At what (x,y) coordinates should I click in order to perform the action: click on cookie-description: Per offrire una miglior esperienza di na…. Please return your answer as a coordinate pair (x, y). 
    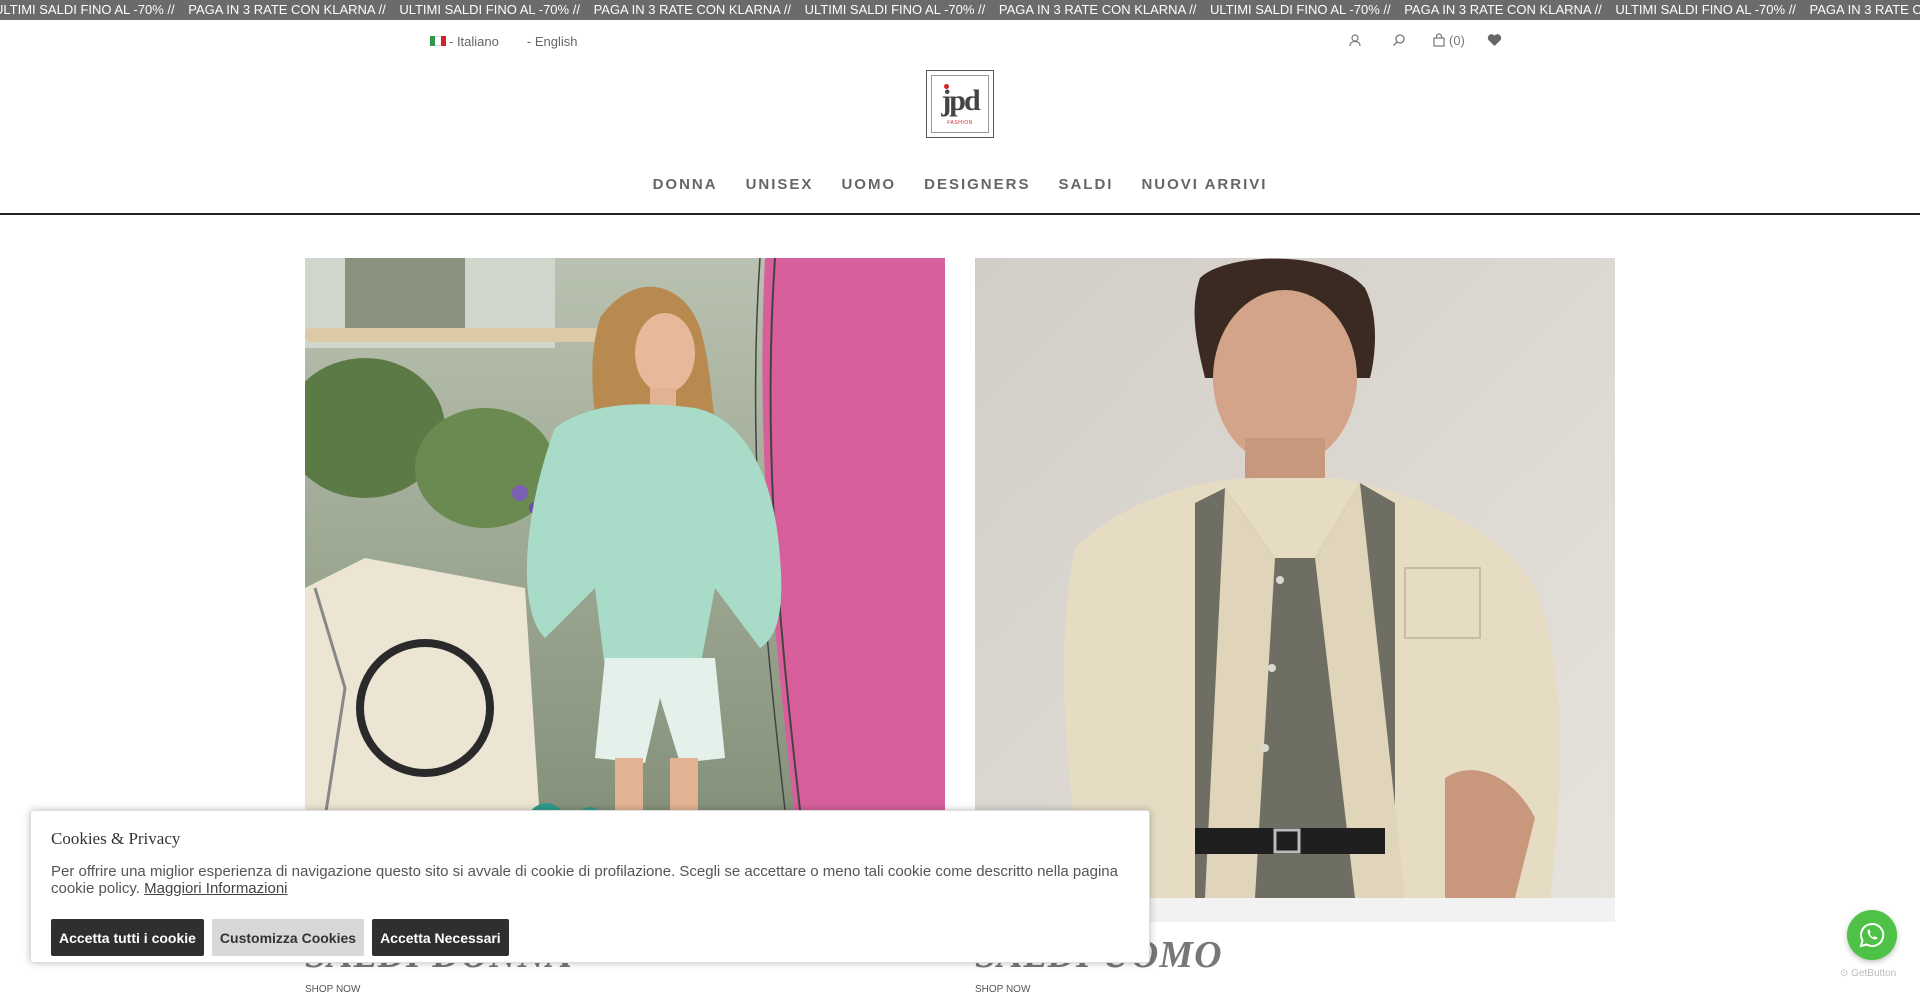
    Looking at the image, I should click on (590, 880).